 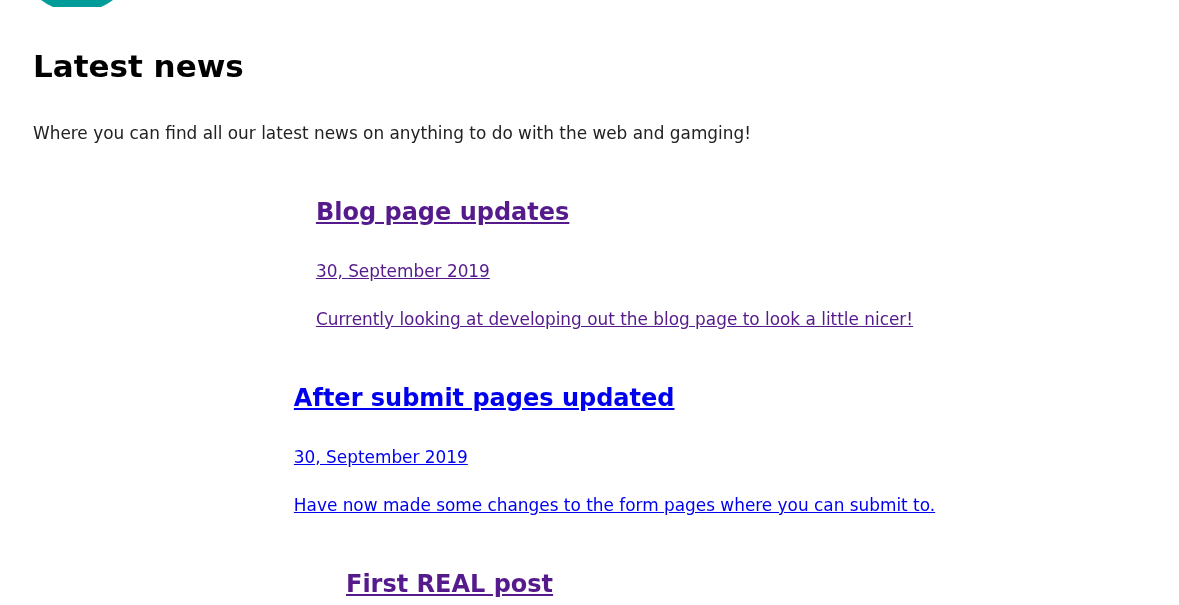 What do you see at coordinates (139, 66) in the screenshot?
I see `page-heading: Latest news` at bounding box center [139, 66].